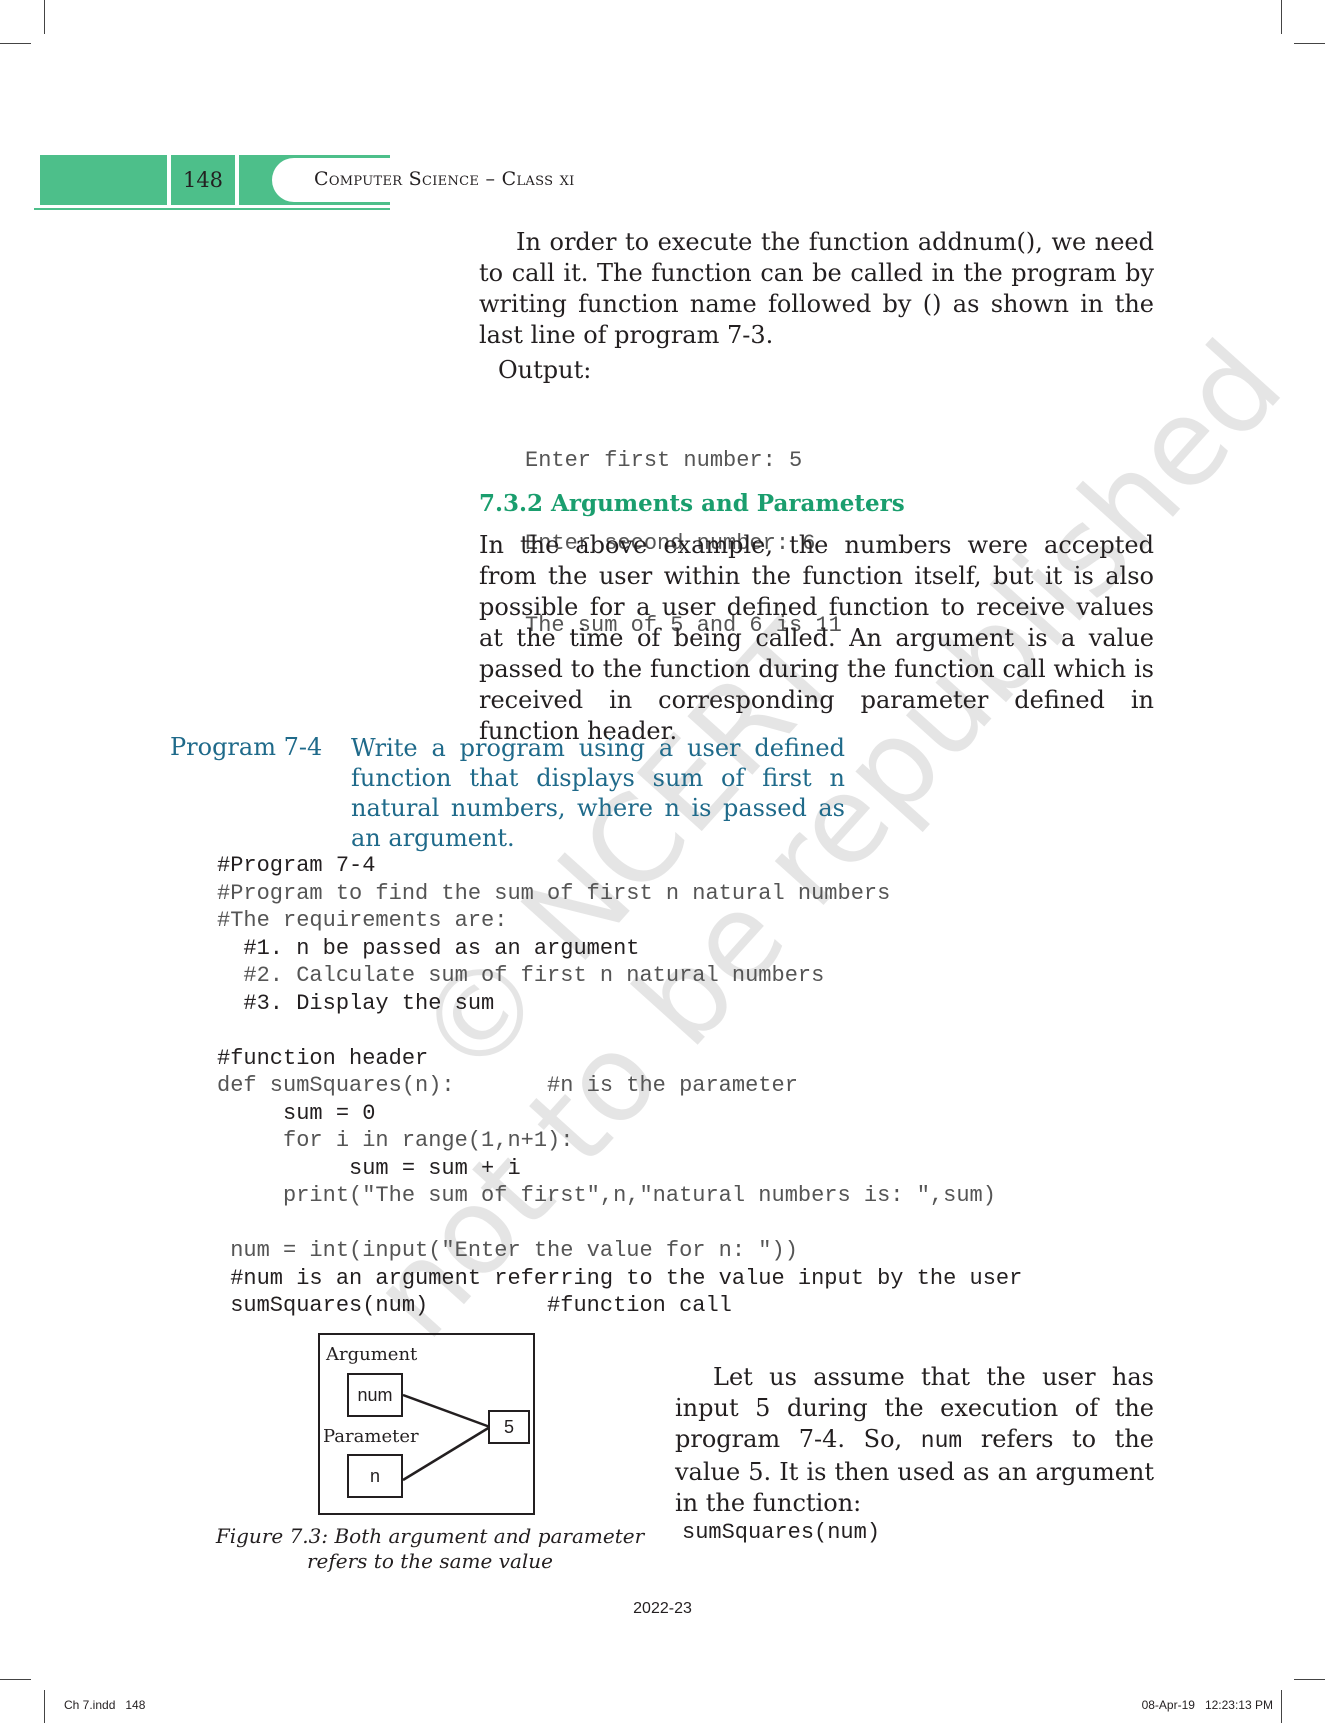 The height and width of the screenshot is (1723, 1325). I want to click on code-line: sum = sum + i, so click(369, 1168).